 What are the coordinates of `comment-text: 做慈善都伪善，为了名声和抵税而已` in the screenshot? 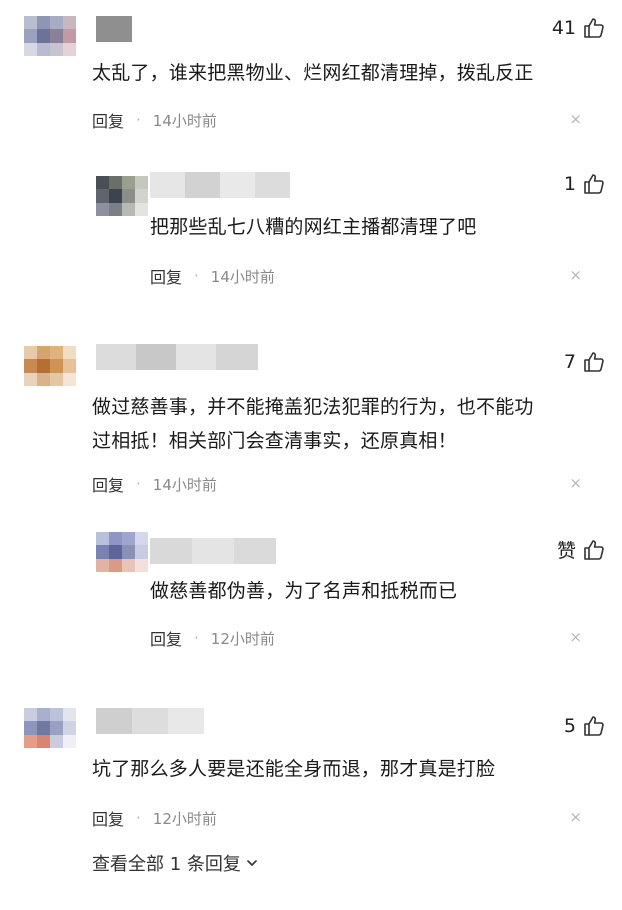 It's located at (304, 591).